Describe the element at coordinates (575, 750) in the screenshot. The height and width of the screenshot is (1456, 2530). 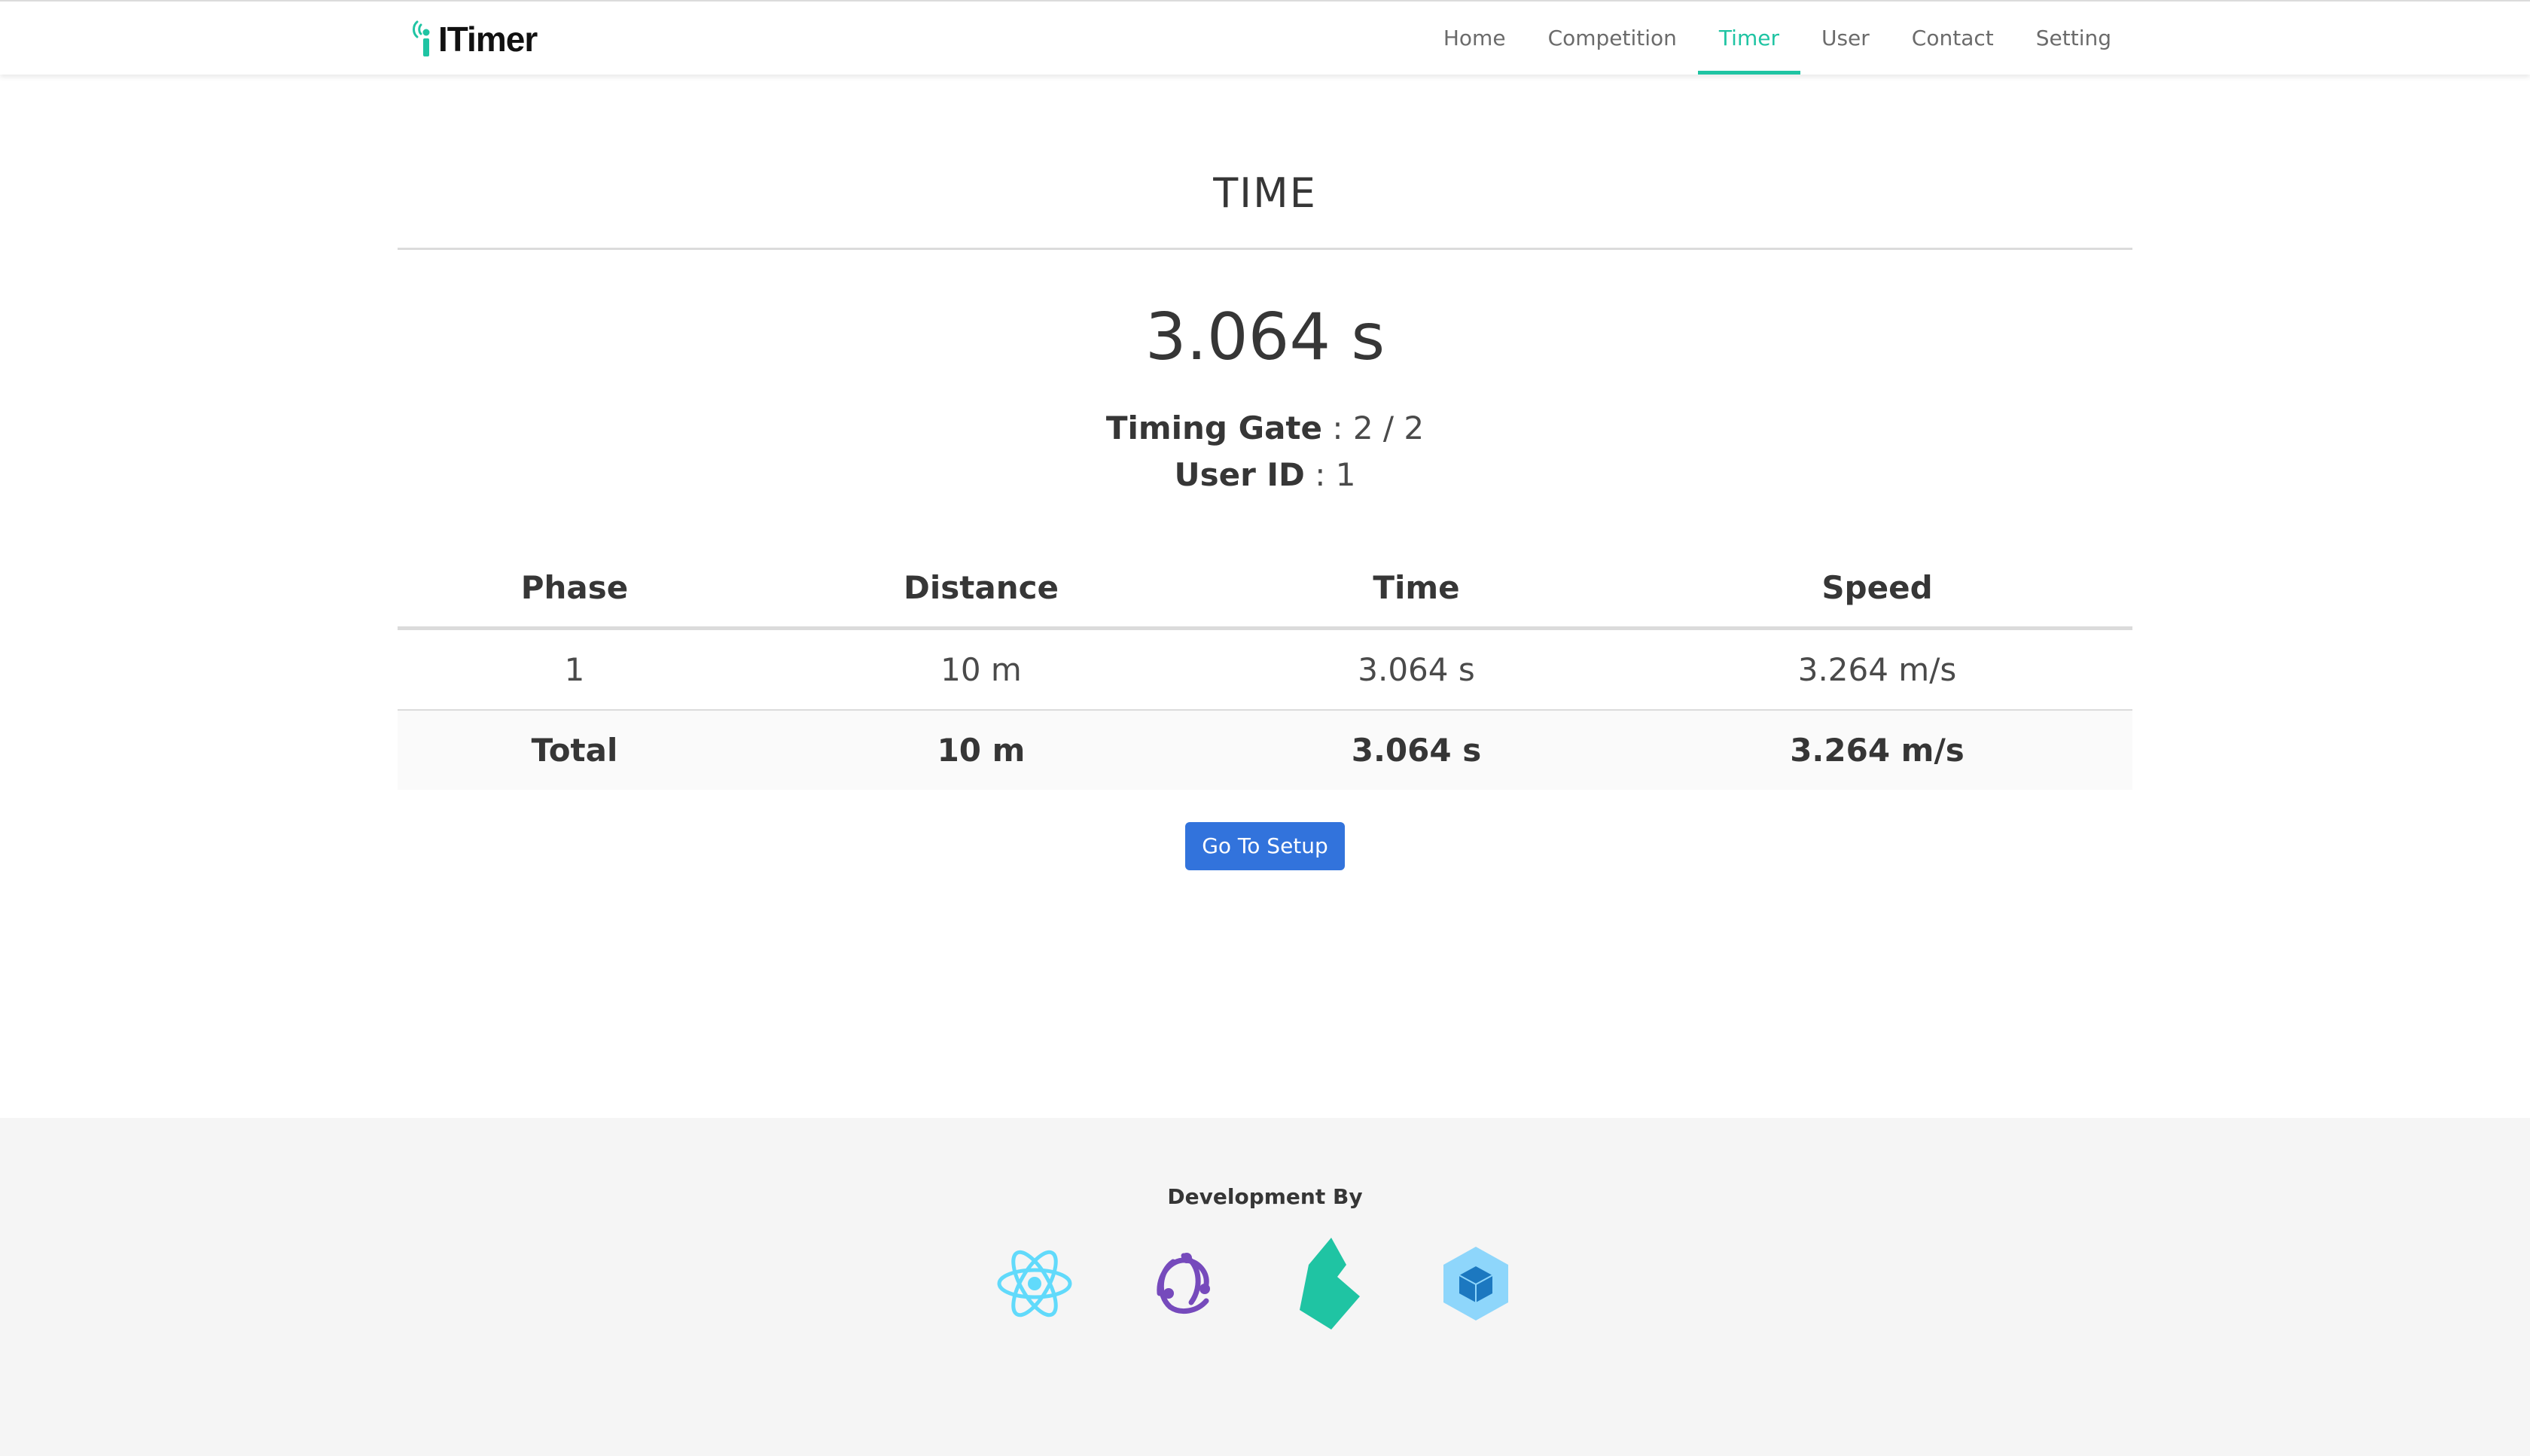
I see `total-label: Total` at that location.